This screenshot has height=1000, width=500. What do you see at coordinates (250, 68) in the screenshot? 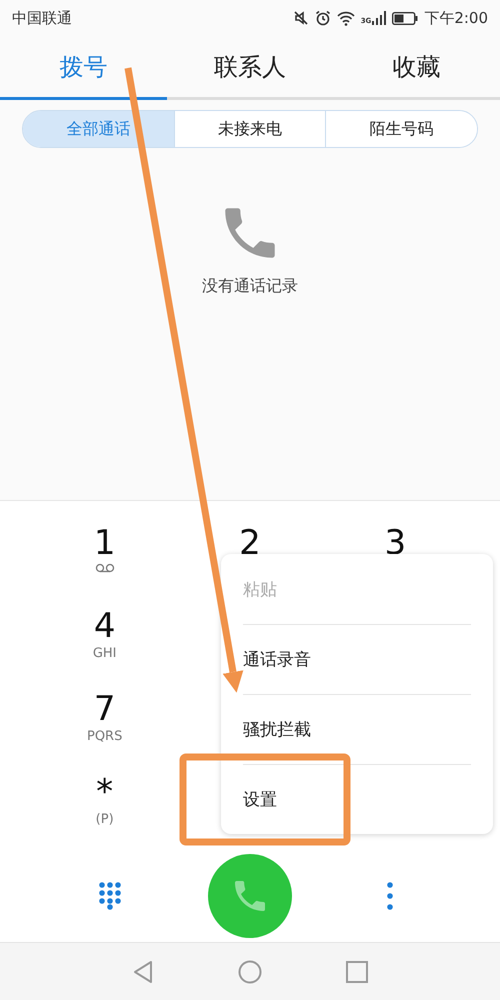
I see `tab: 联系人` at bounding box center [250, 68].